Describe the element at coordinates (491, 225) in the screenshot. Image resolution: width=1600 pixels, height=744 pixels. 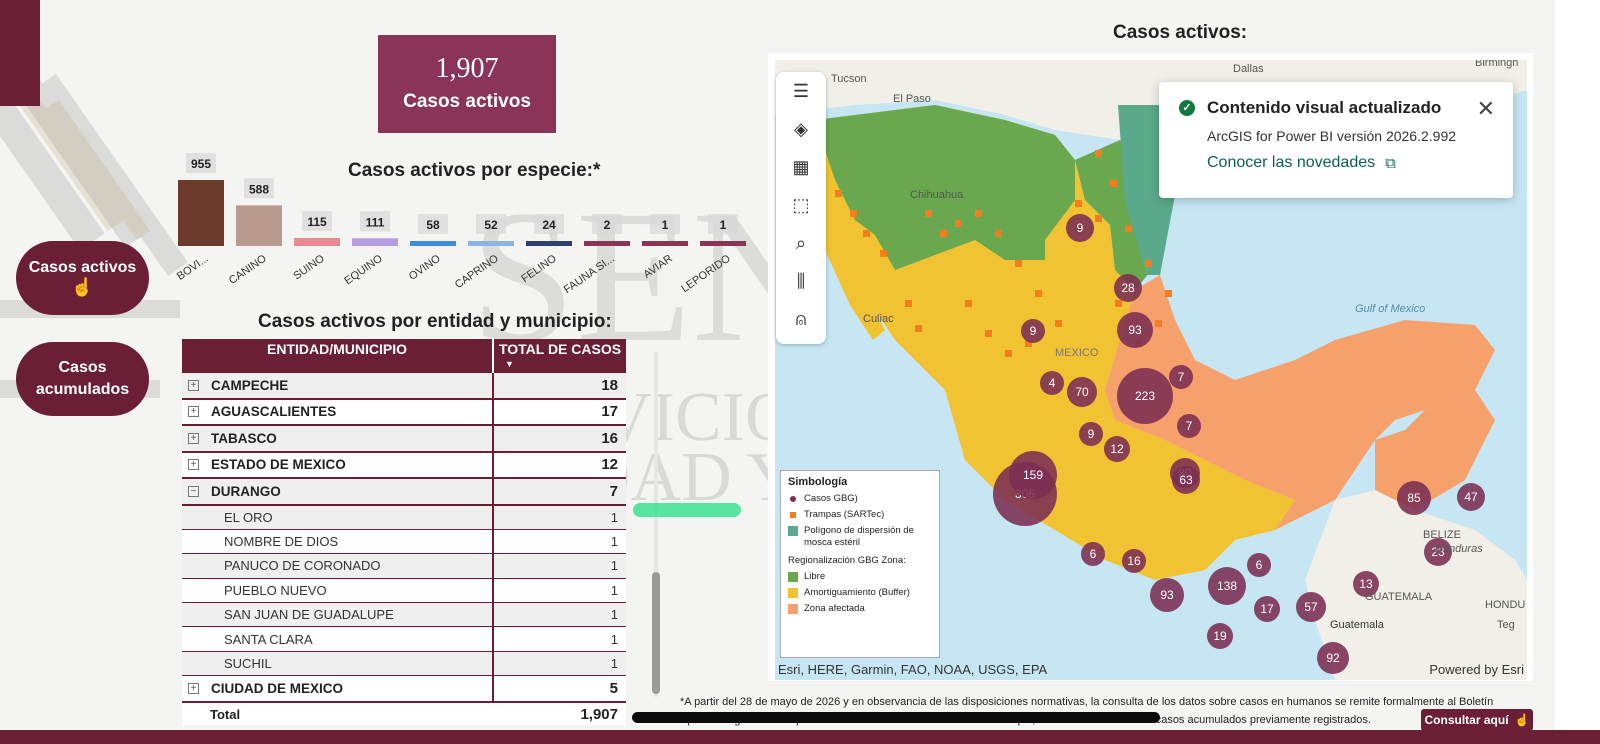
I see `data-label: 52` at that location.